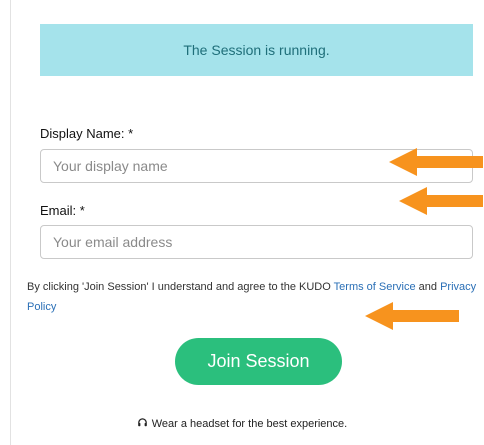 This screenshot has height=445, width=484. Describe the element at coordinates (87, 133) in the screenshot. I see `display-name-label: Display Name: *` at that location.